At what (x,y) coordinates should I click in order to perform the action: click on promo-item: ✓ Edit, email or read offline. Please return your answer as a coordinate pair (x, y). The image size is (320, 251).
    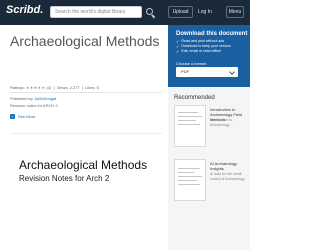
    Looking at the image, I should click on (203, 51).